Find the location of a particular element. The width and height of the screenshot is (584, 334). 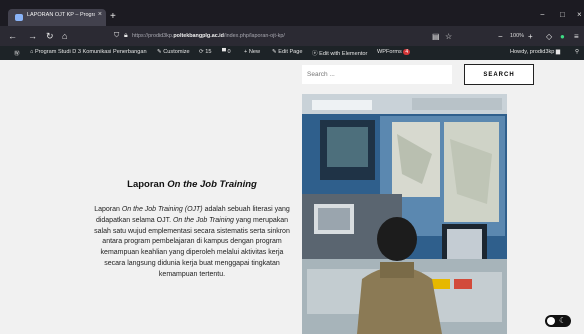

url-domain: poltekbangplg.ac.id is located at coordinates (198, 36).